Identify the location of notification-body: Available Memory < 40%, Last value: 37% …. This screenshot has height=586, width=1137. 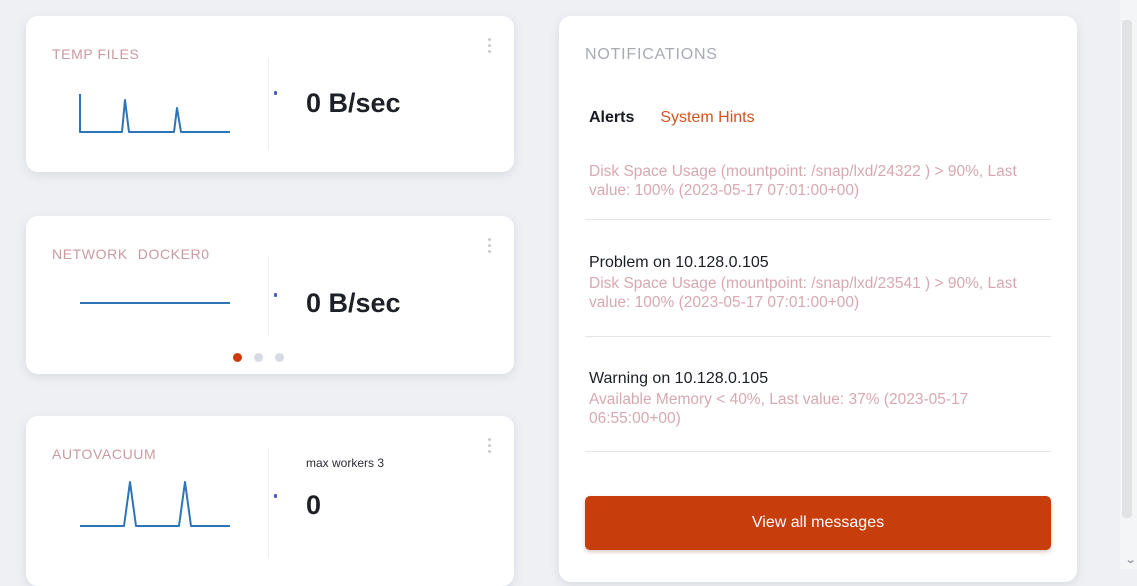
(779, 409).